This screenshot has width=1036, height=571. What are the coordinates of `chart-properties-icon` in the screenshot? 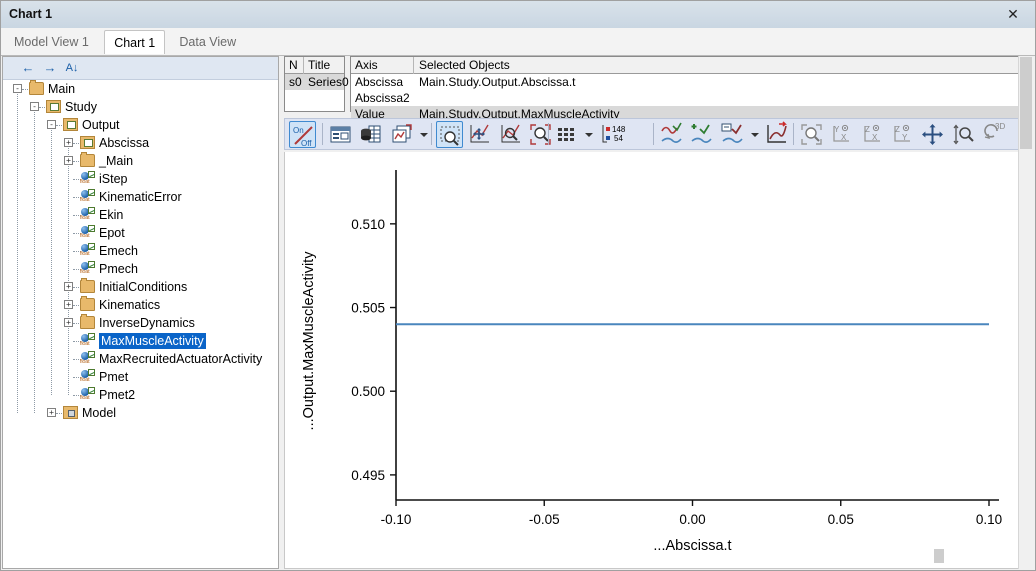 It's located at (340, 134).